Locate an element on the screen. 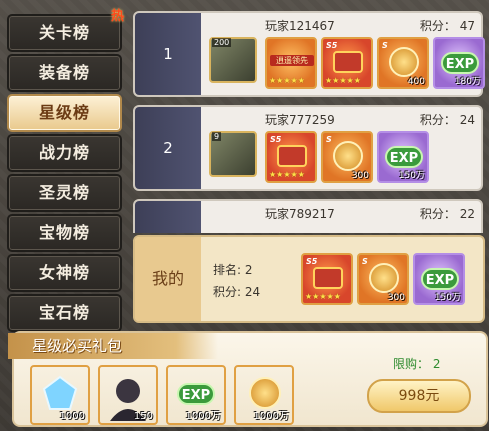 This screenshot has width=489, height=431. hot-badge: 热 is located at coordinates (117, 16).